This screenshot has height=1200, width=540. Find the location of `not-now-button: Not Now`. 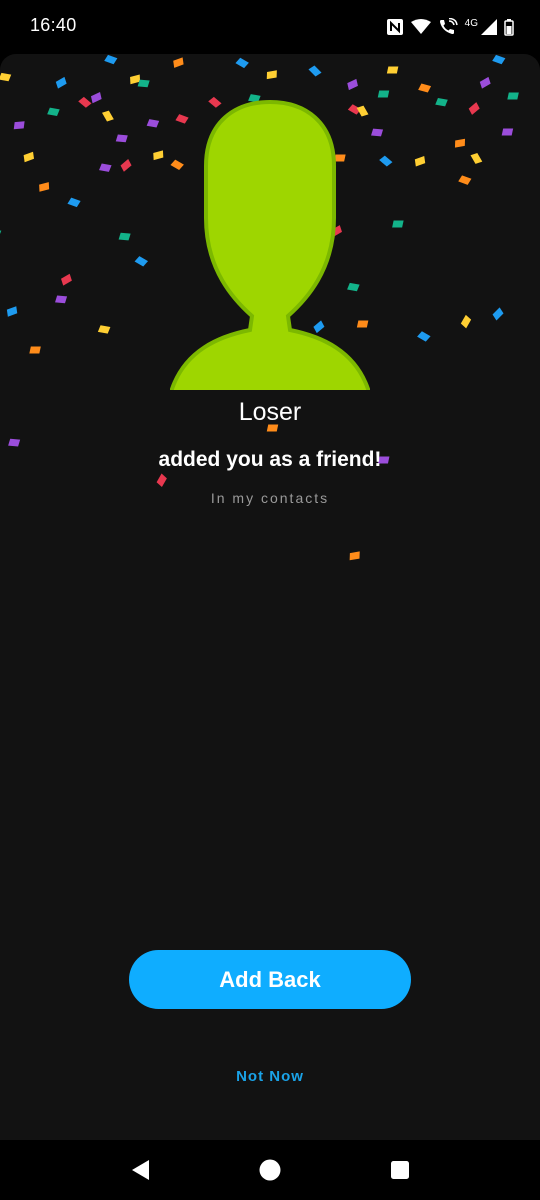

not-now-button: Not Now is located at coordinates (270, 1076).